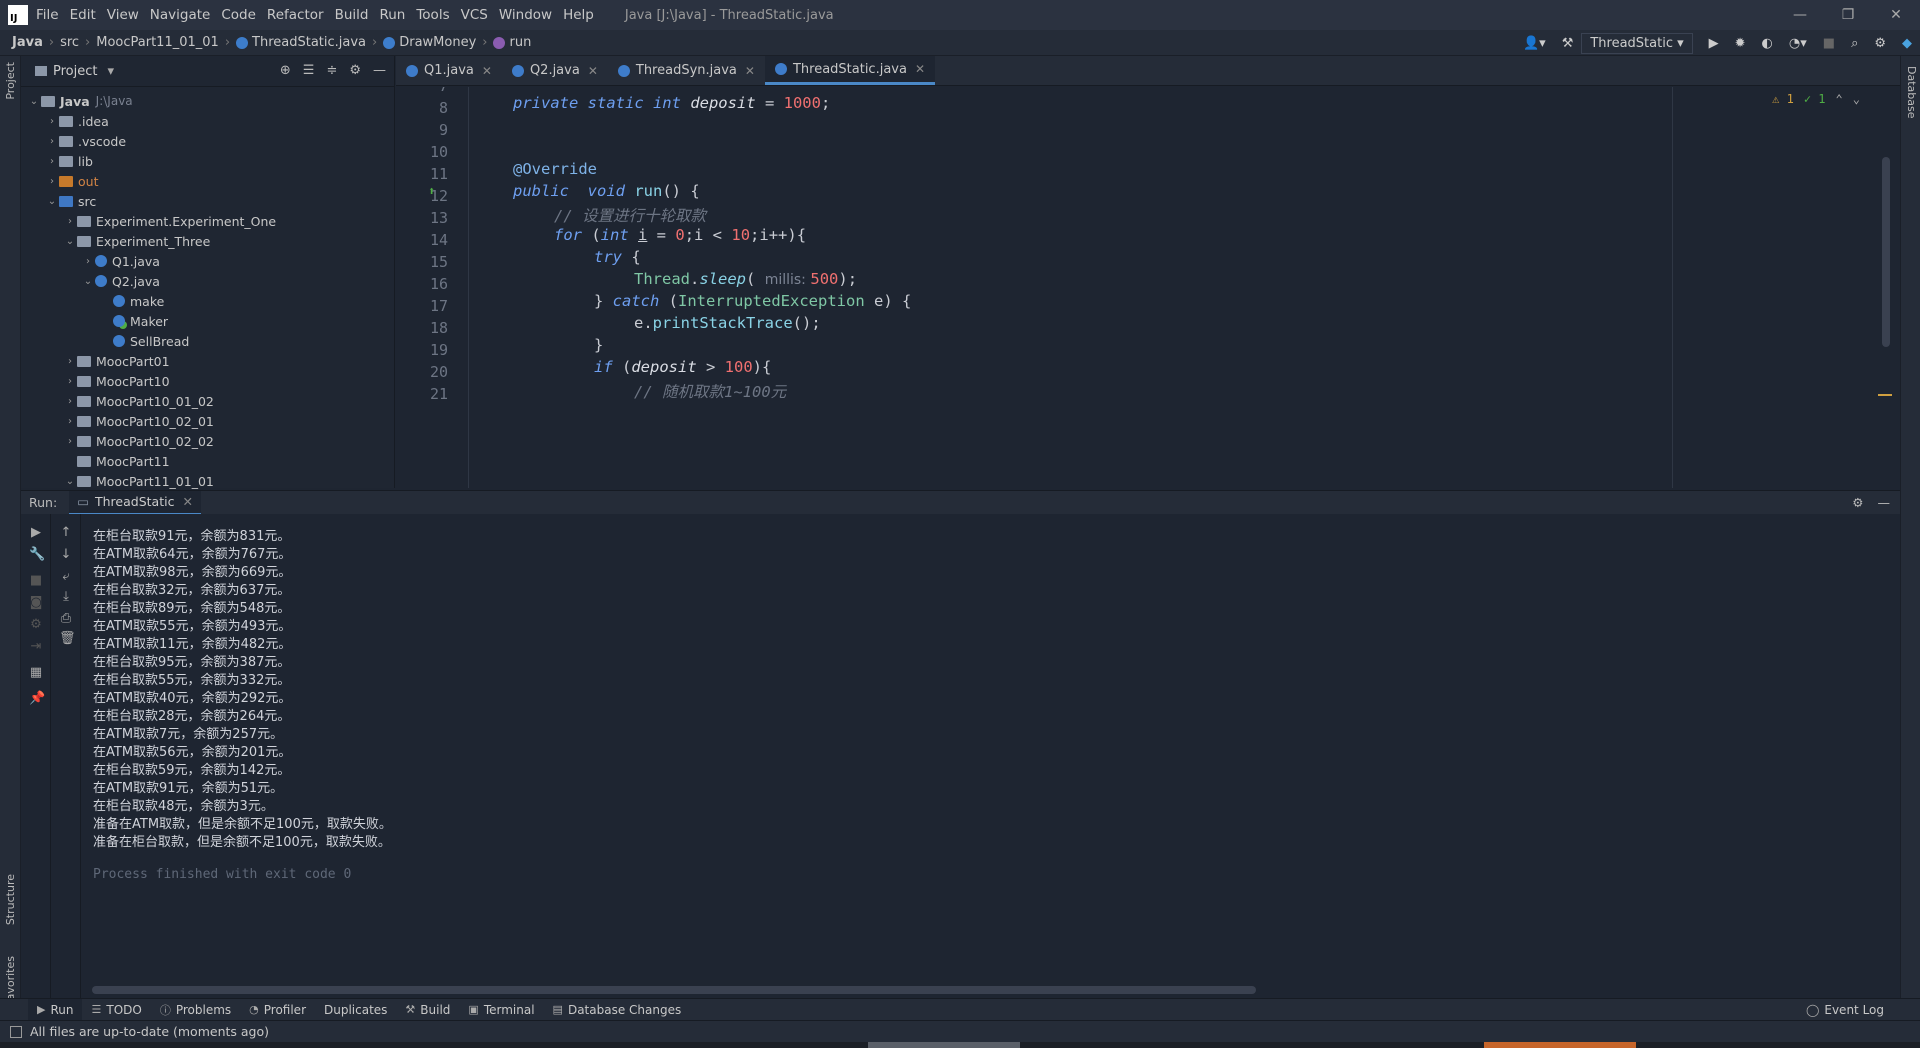 The image size is (1920, 1048). Describe the element at coordinates (1637, 43) in the screenshot. I see `run-configuration-select: ThreadStatic ▾` at that location.